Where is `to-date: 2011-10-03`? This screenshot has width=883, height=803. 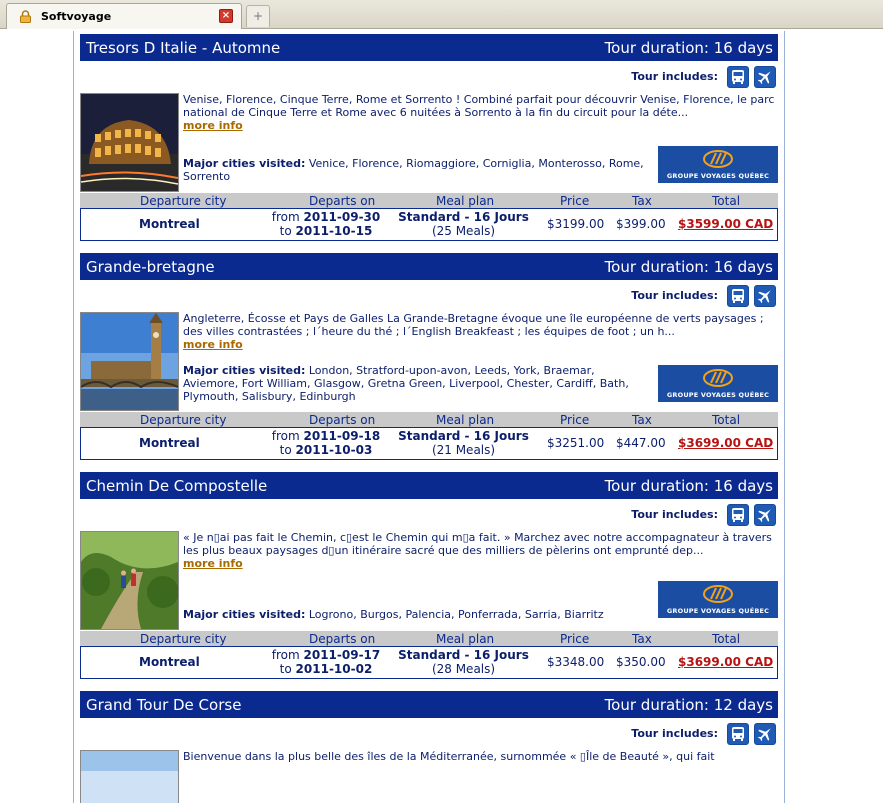
to-date: 2011-10-03 is located at coordinates (334, 450).